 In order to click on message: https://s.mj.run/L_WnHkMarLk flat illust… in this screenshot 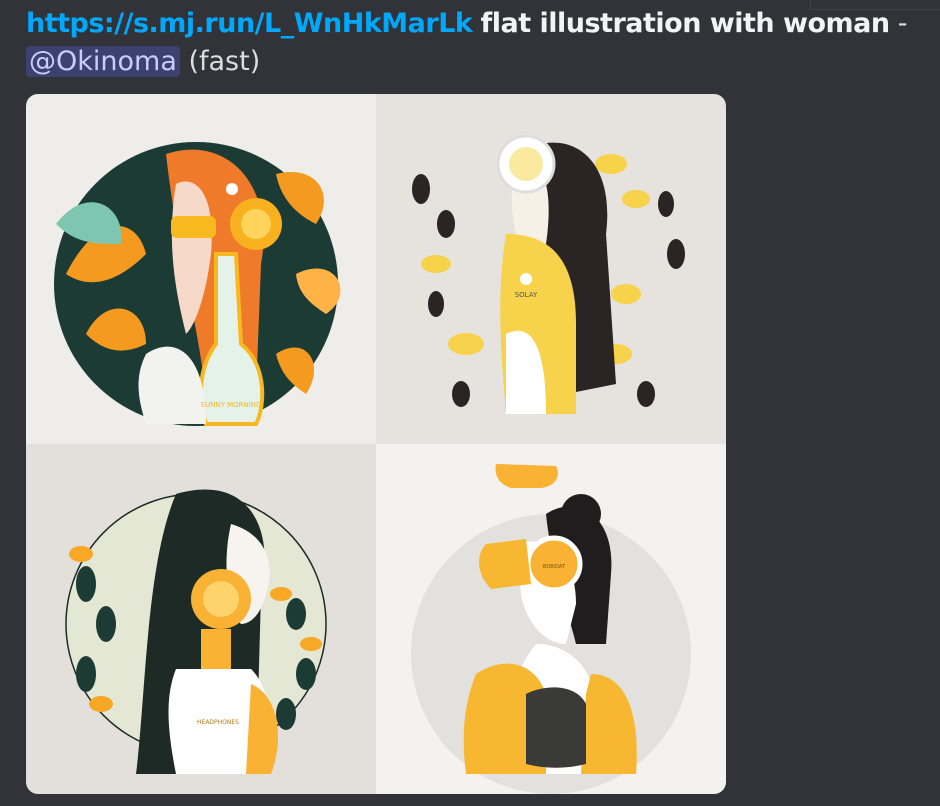, I will do `click(476, 43)`.